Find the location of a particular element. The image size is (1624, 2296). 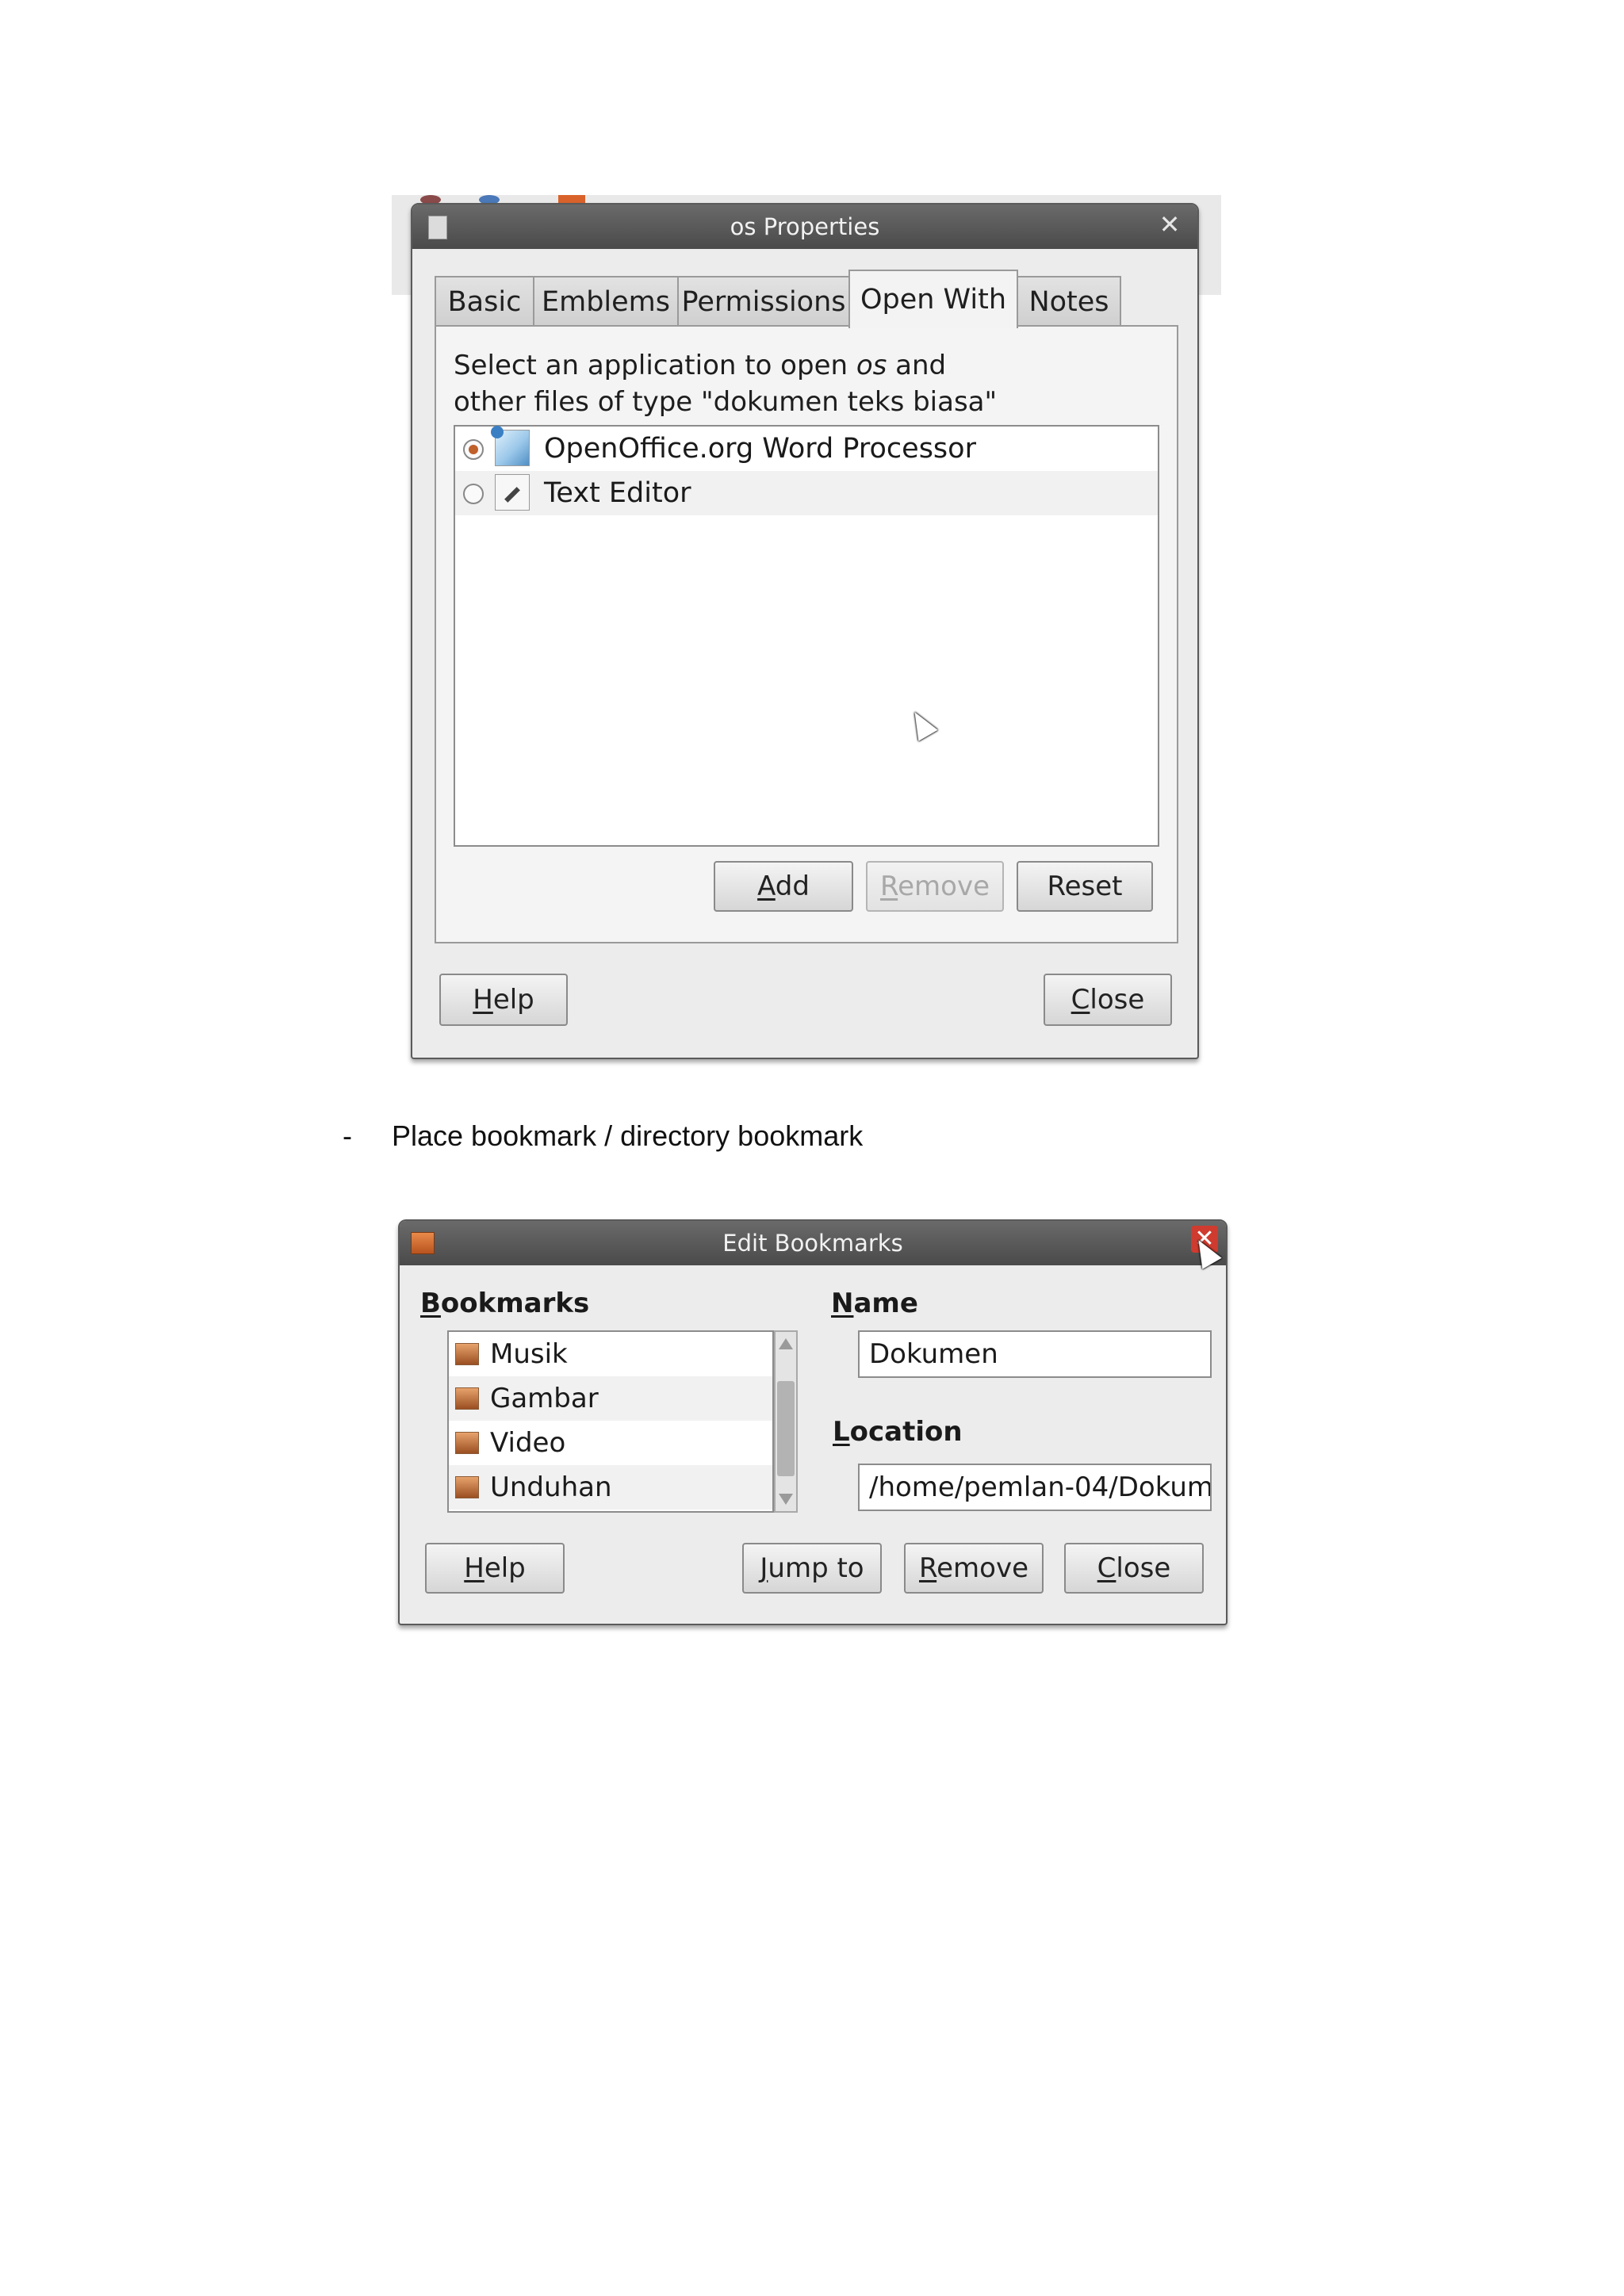

name-label: Name is located at coordinates (875, 1304).